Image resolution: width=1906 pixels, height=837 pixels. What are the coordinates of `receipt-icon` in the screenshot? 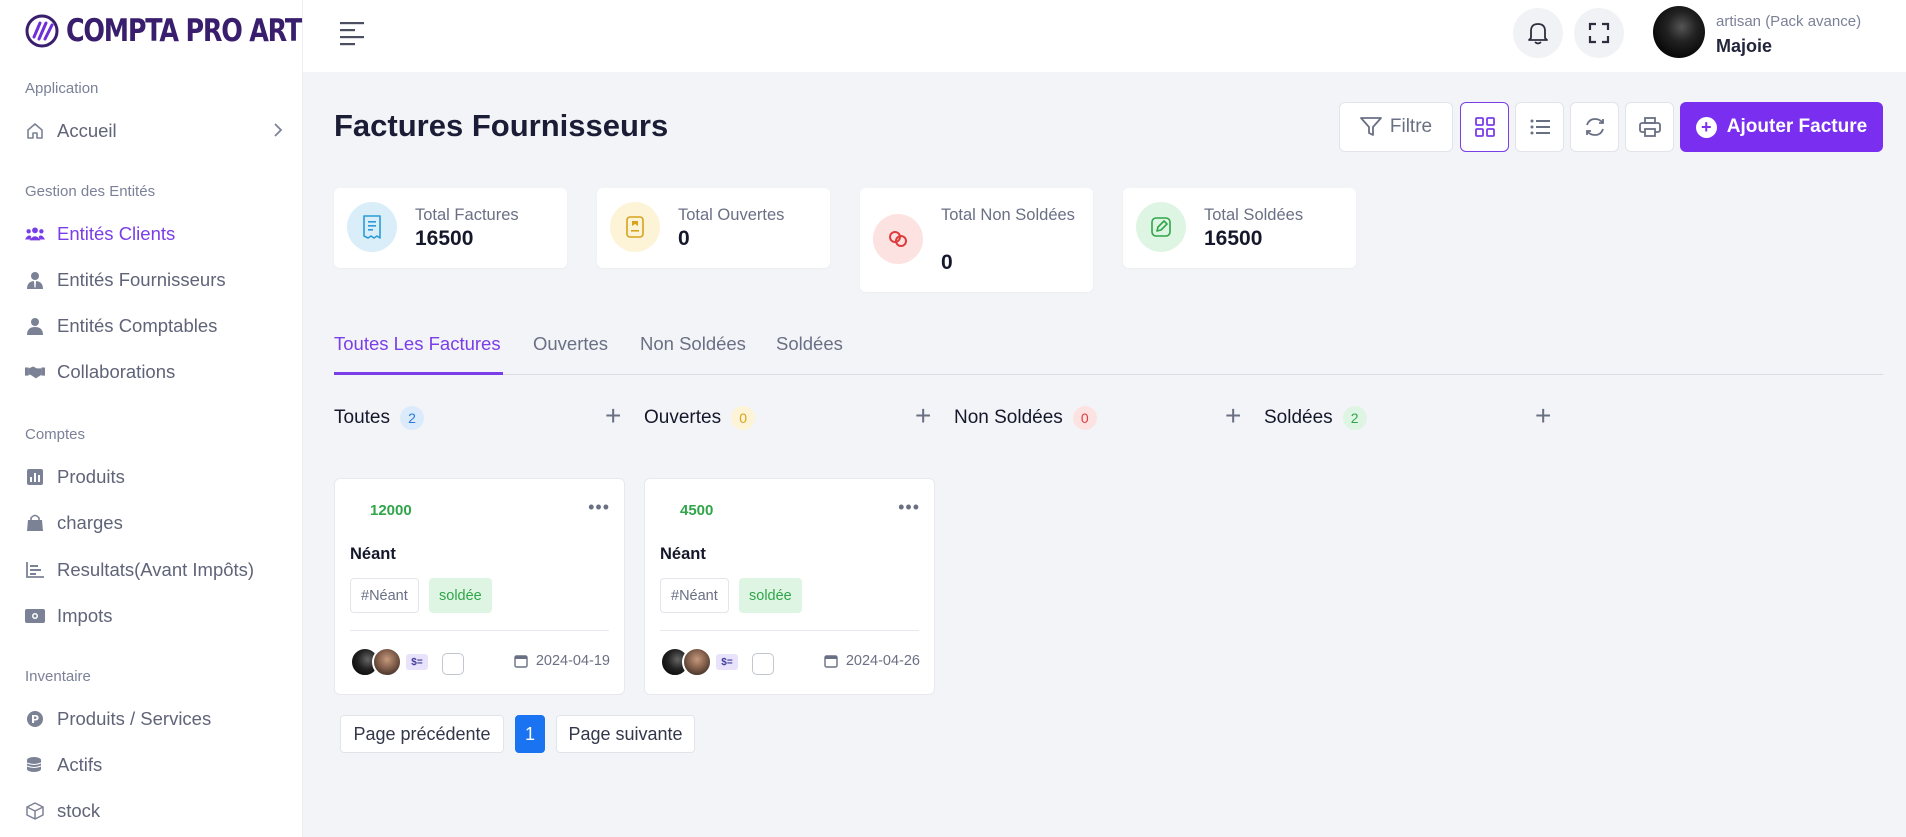 It's located at (372, 227).